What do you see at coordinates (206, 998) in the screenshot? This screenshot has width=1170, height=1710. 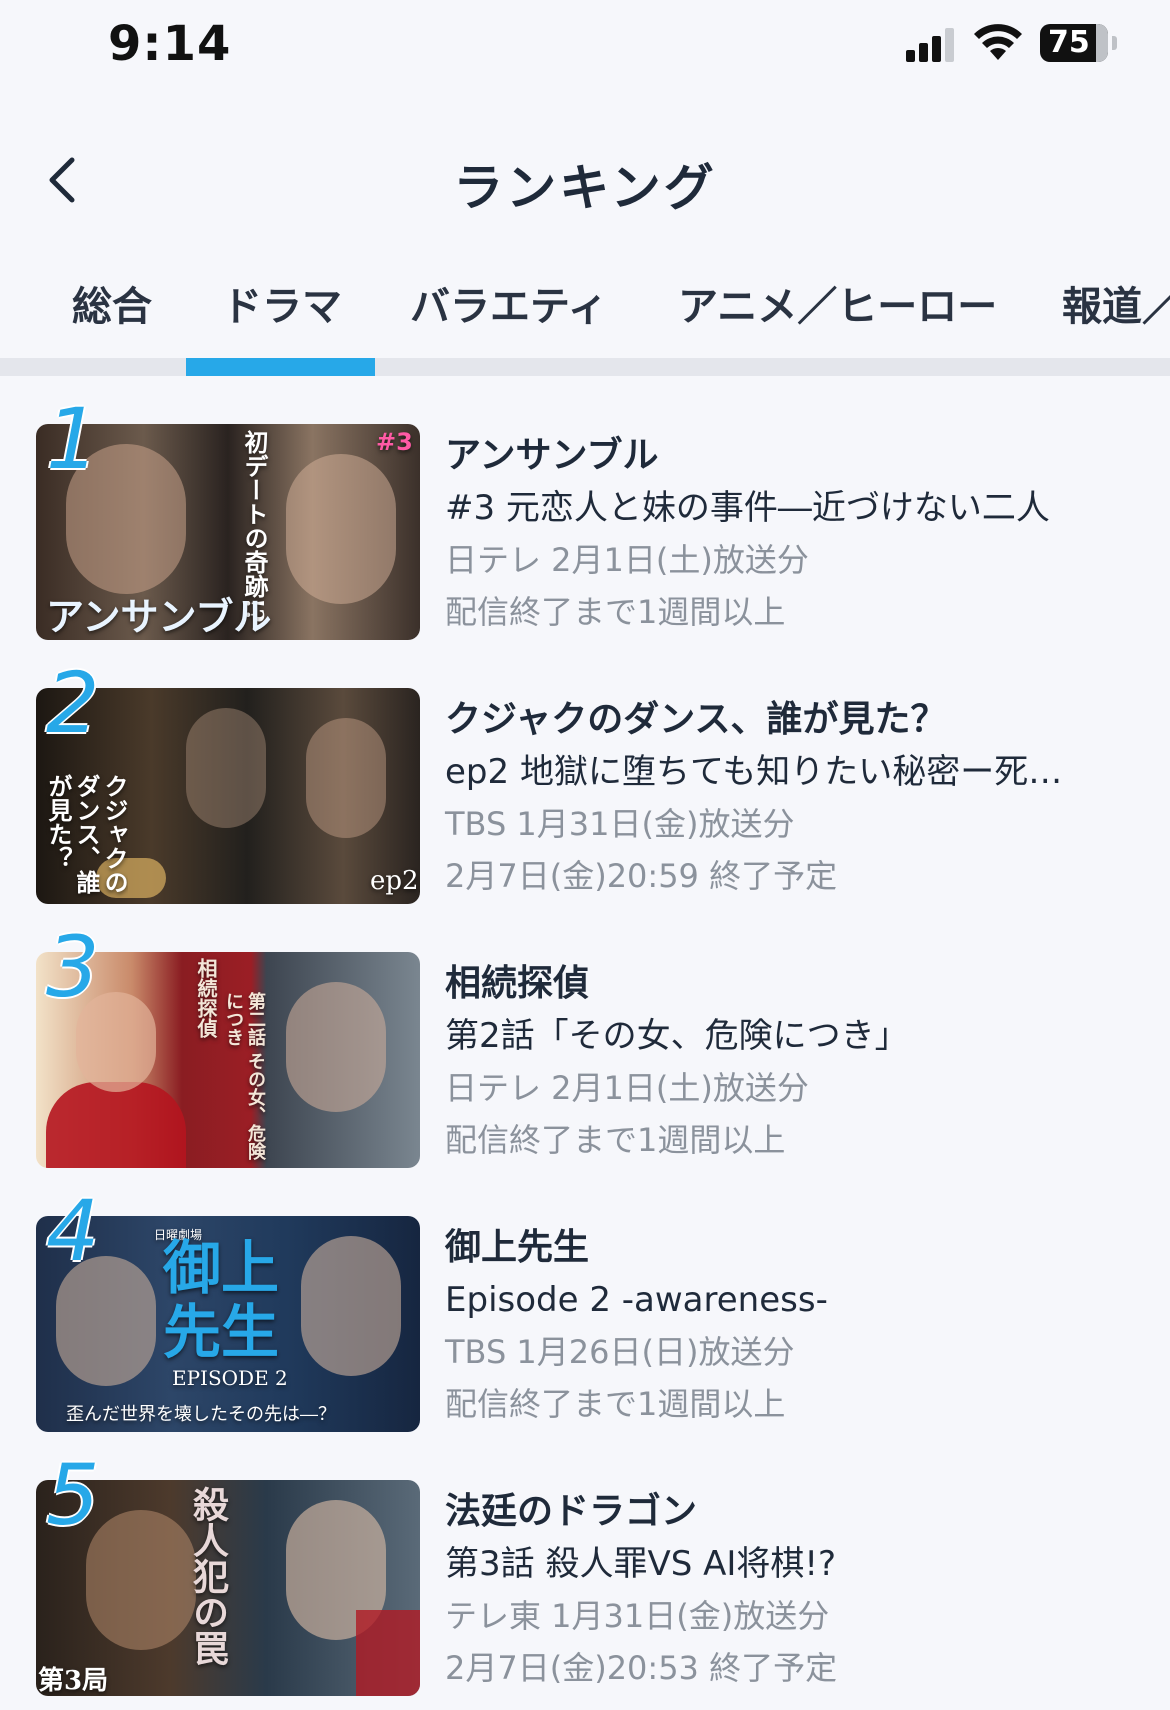 I see `thumb-logo-text: 相続探偵` at bounding box center [206, 998].